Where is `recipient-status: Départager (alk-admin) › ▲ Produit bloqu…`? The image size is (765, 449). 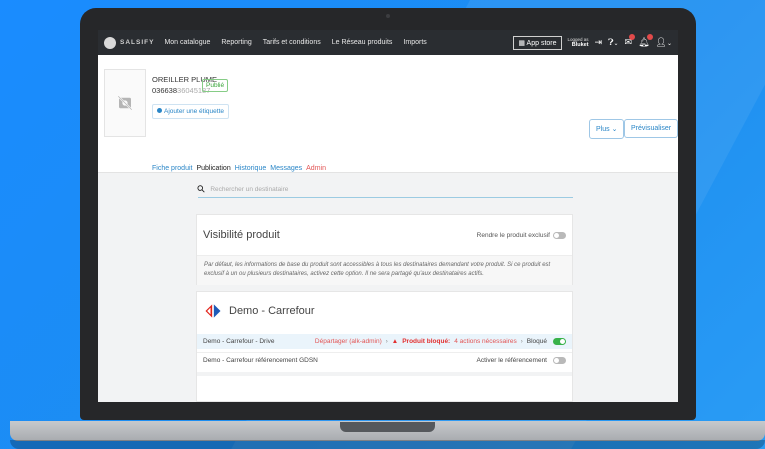 recipient-status: Départager (alk-admin) › ▲ Produit bloqu… is located at coordinates (440, 341).